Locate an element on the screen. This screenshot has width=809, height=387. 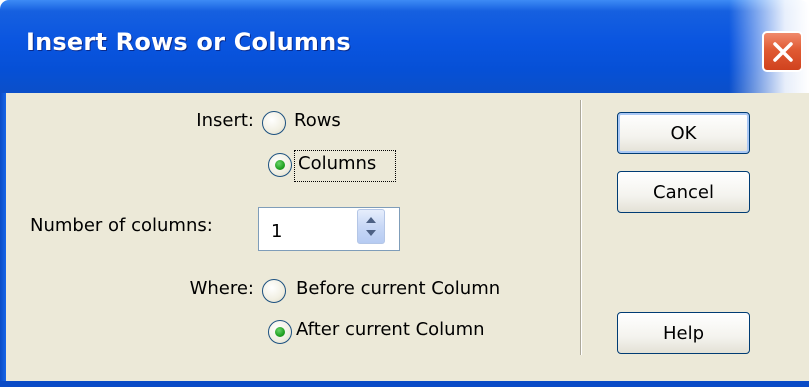
radio-columns-label: Columns is located at coordinates (337, 163).